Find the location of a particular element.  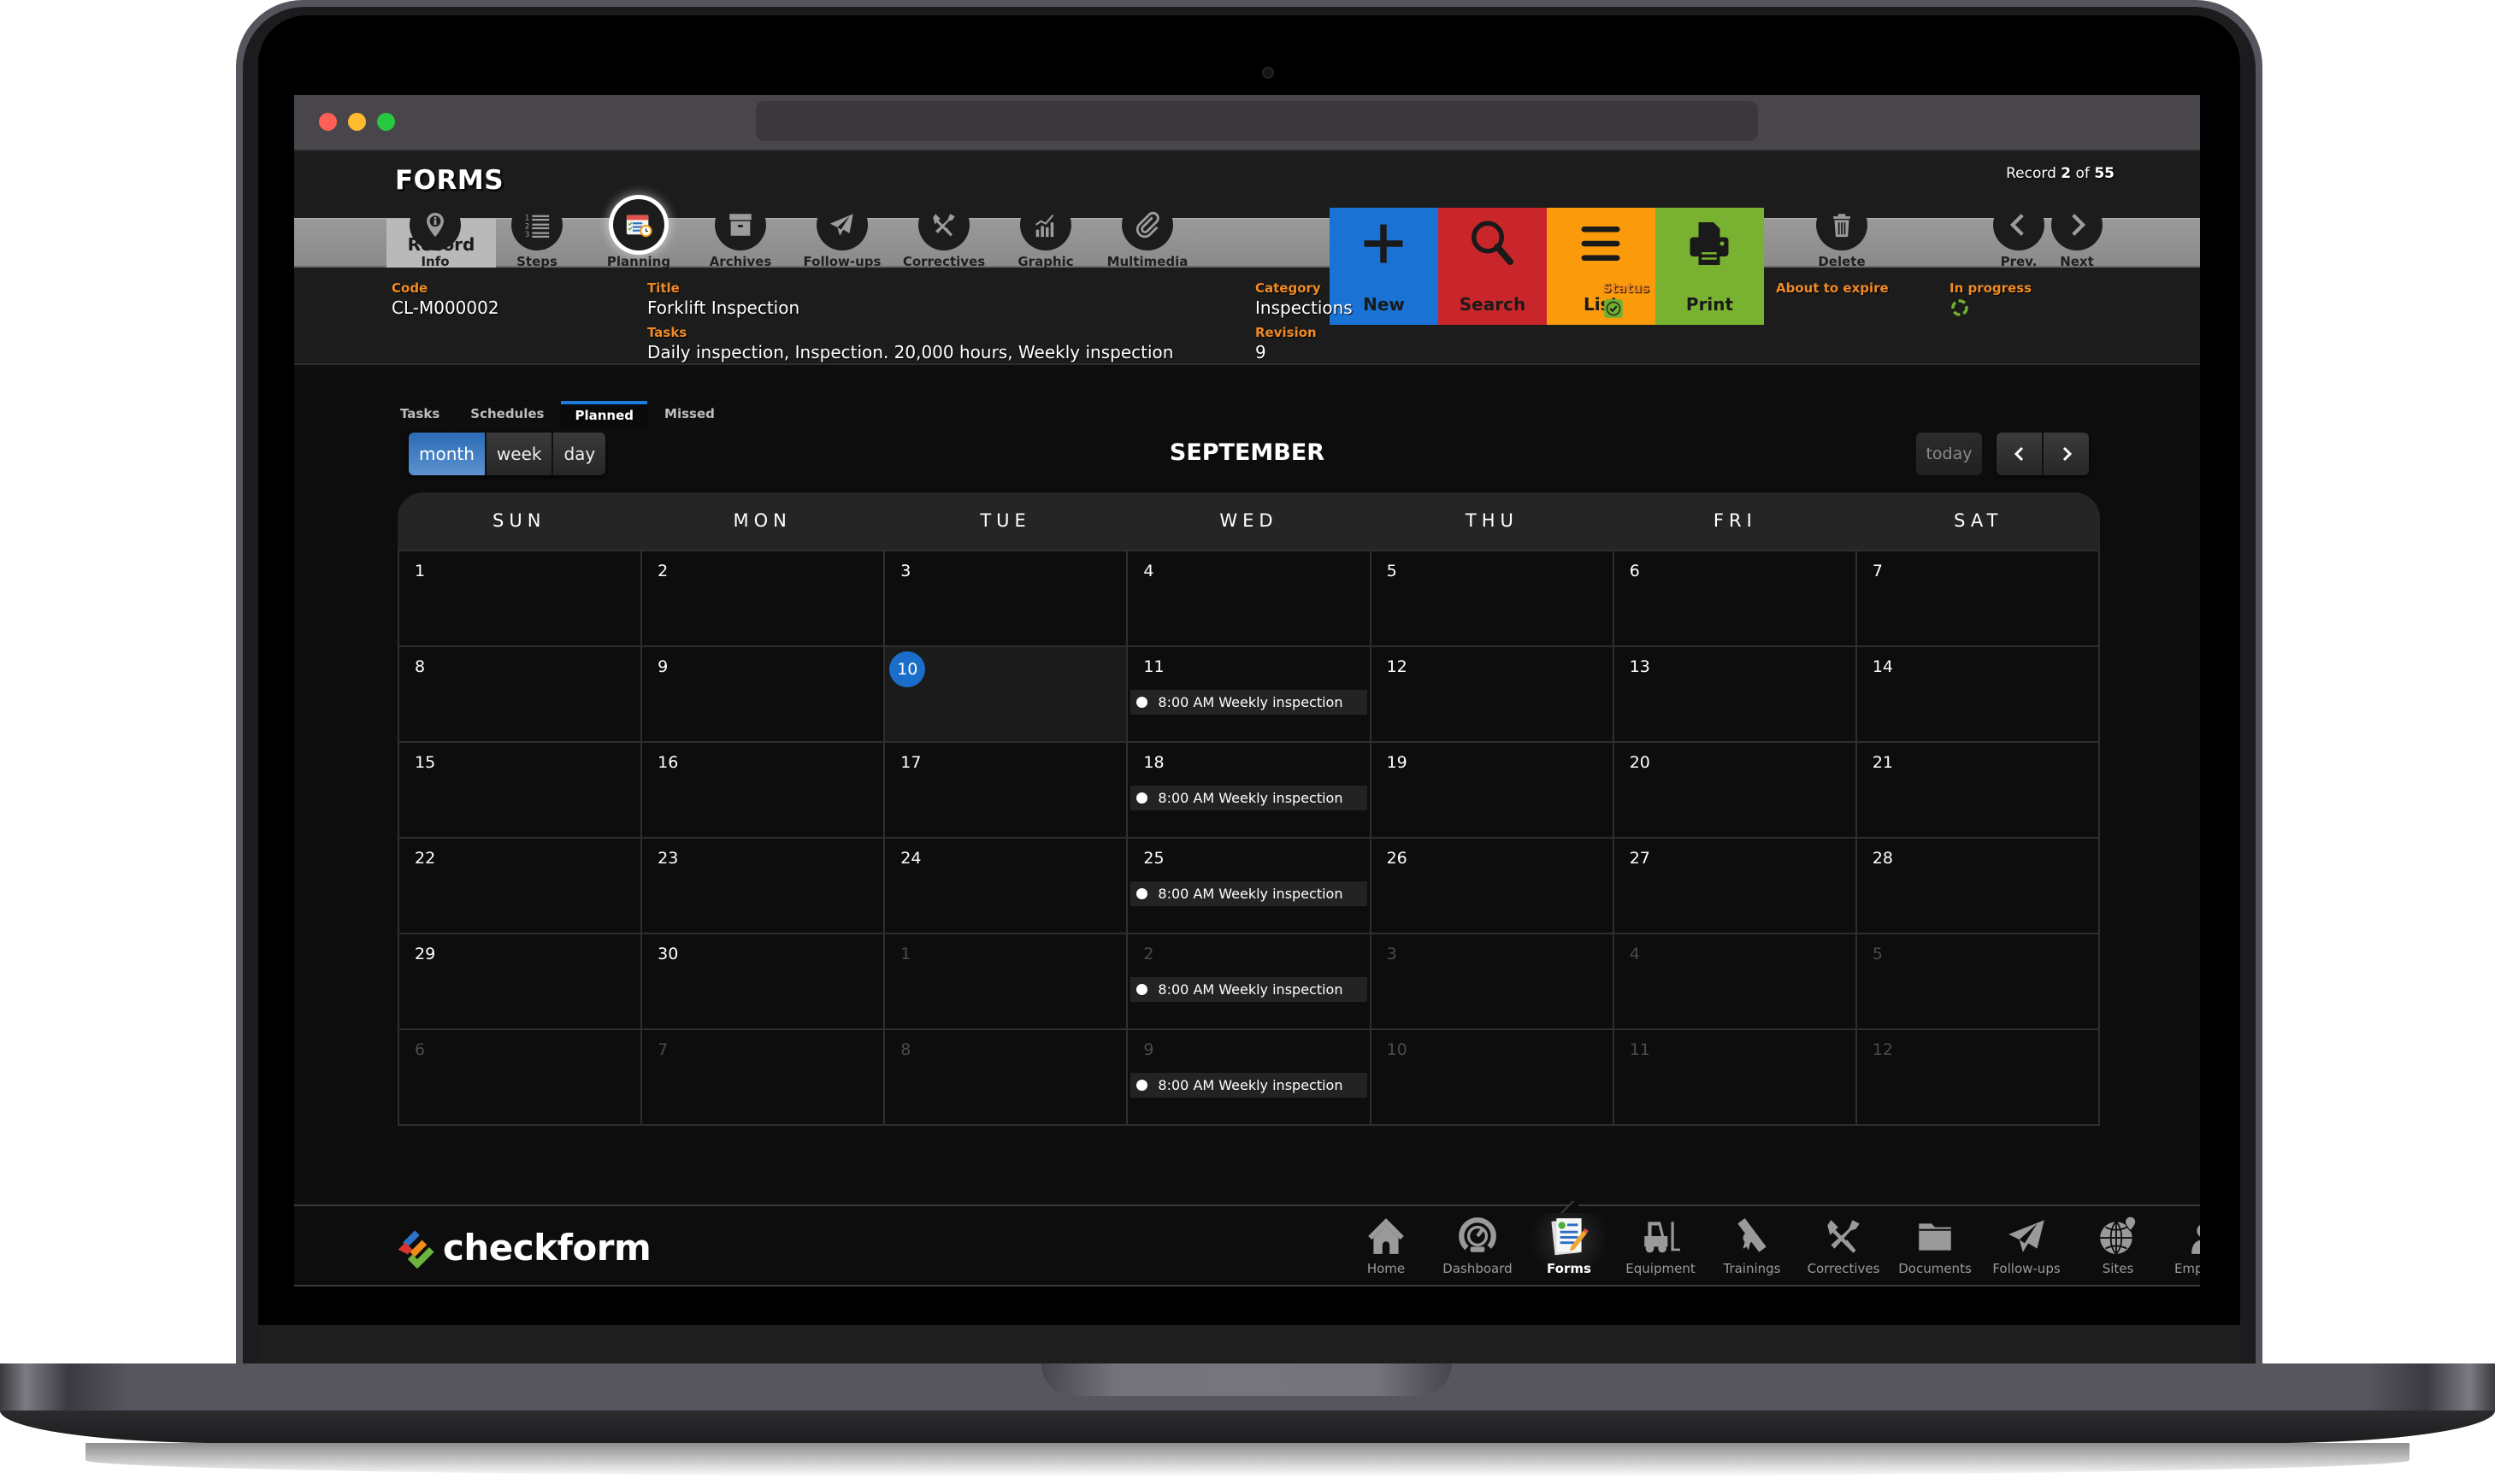

previous-month-button is located at coordinates (2019, 454).